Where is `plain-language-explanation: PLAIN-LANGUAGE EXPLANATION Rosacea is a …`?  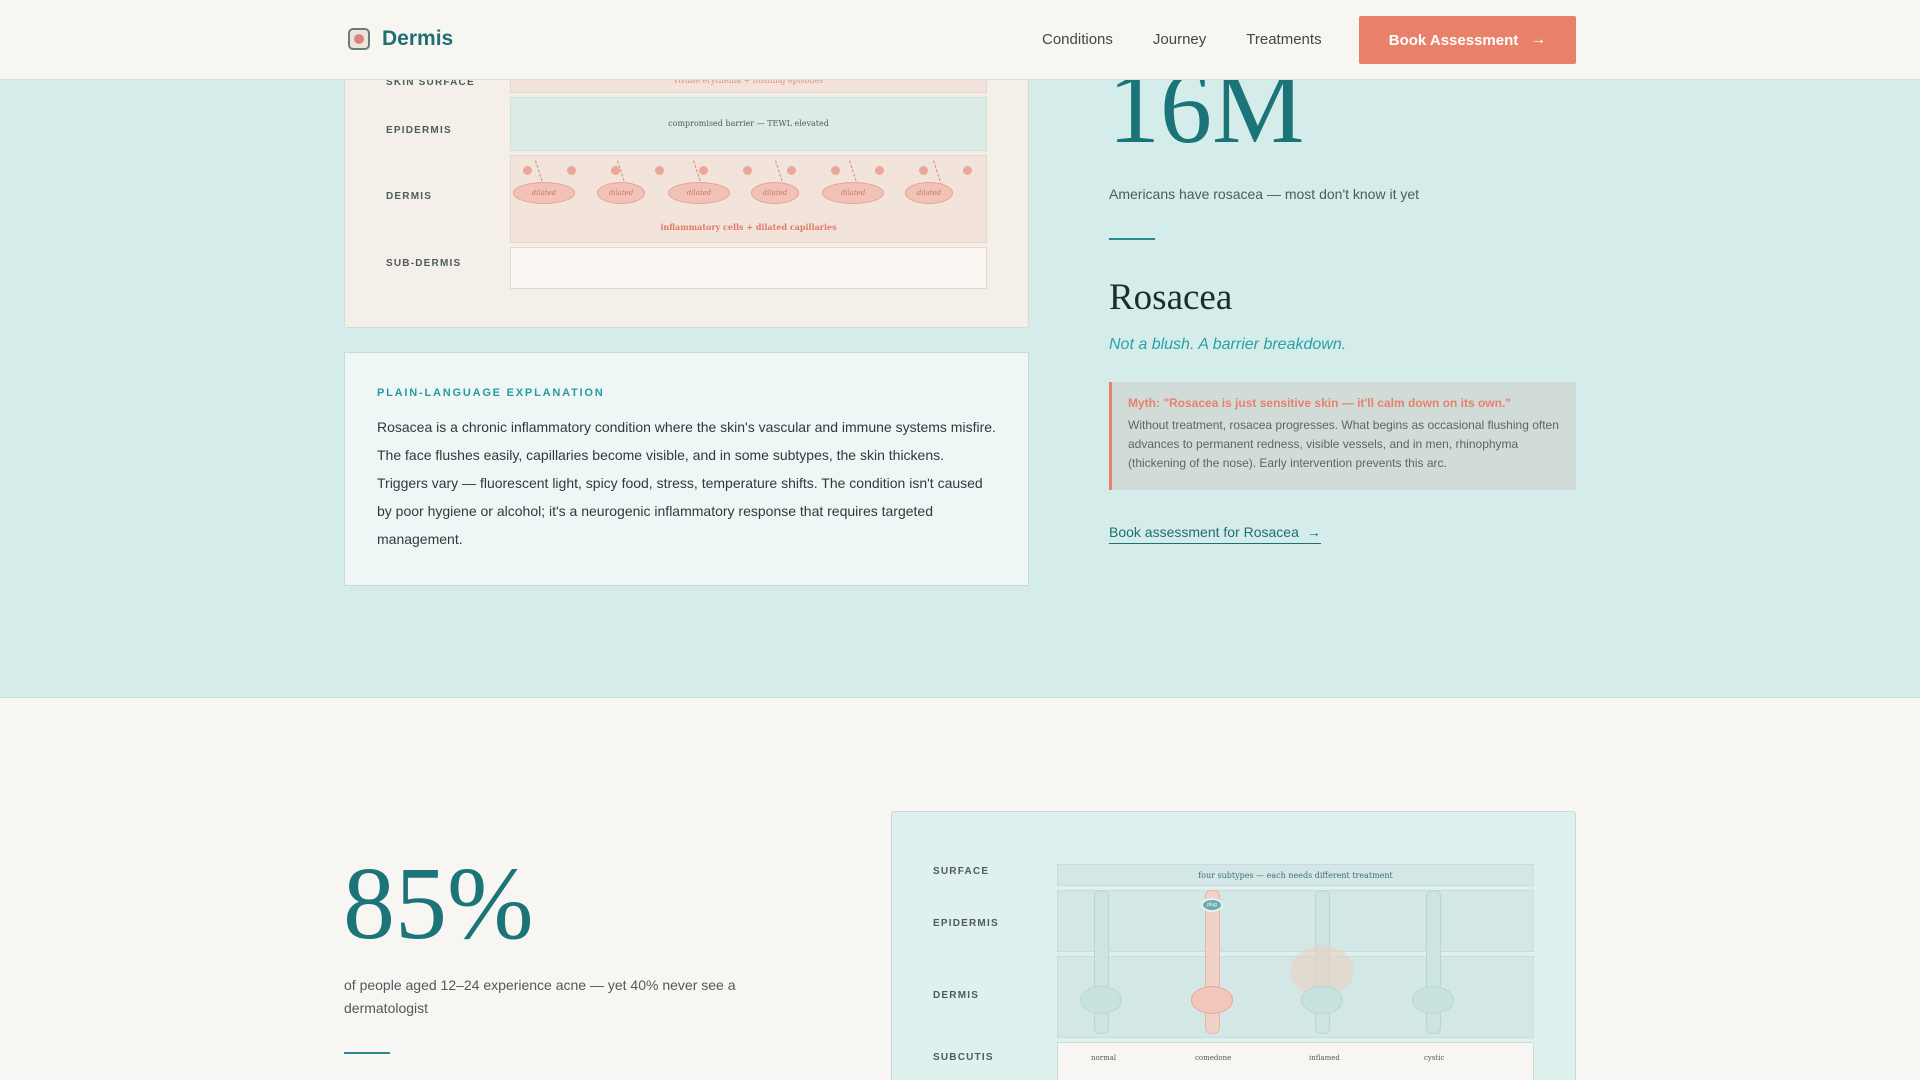
plain-language-explanation: PLAIN-LANGUAGE EXPLANATION Rosacea is a … is located at coordinates (686, 469).